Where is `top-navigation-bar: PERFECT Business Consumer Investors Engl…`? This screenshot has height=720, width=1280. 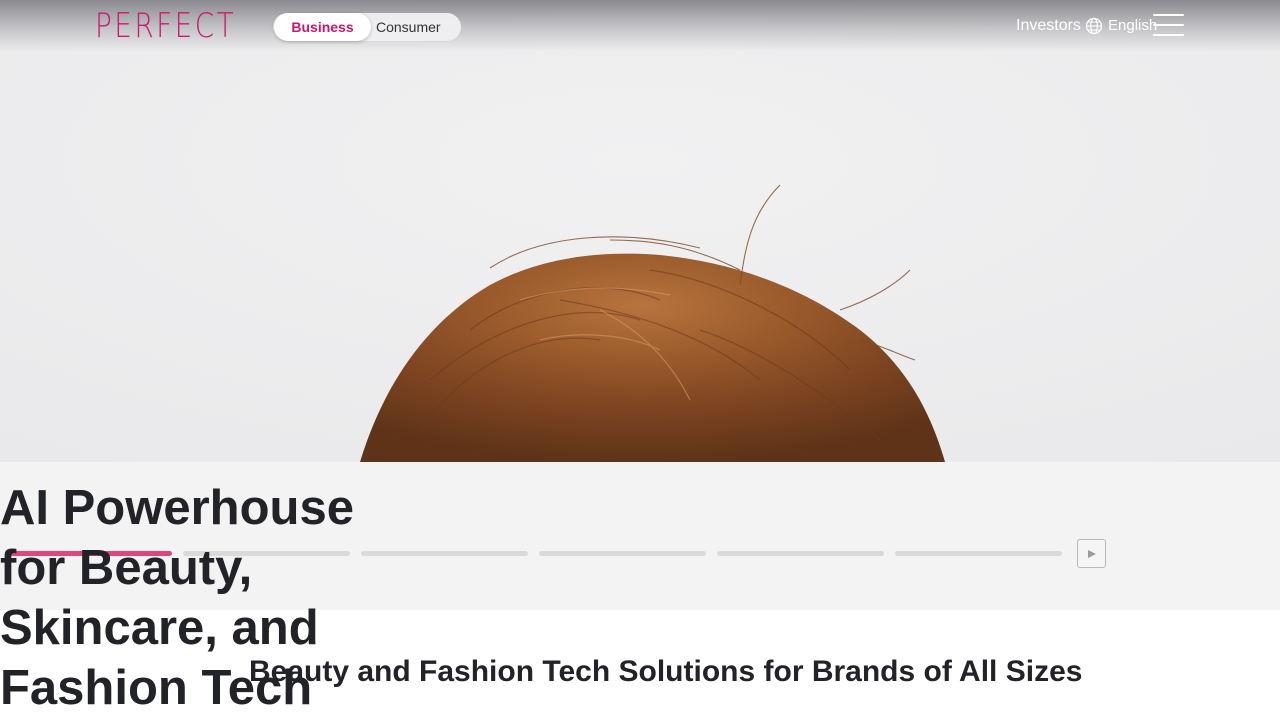
top-navigation-bar: PERFECT Business Consumer Investors Engl… is located at coordinates (640, 26).